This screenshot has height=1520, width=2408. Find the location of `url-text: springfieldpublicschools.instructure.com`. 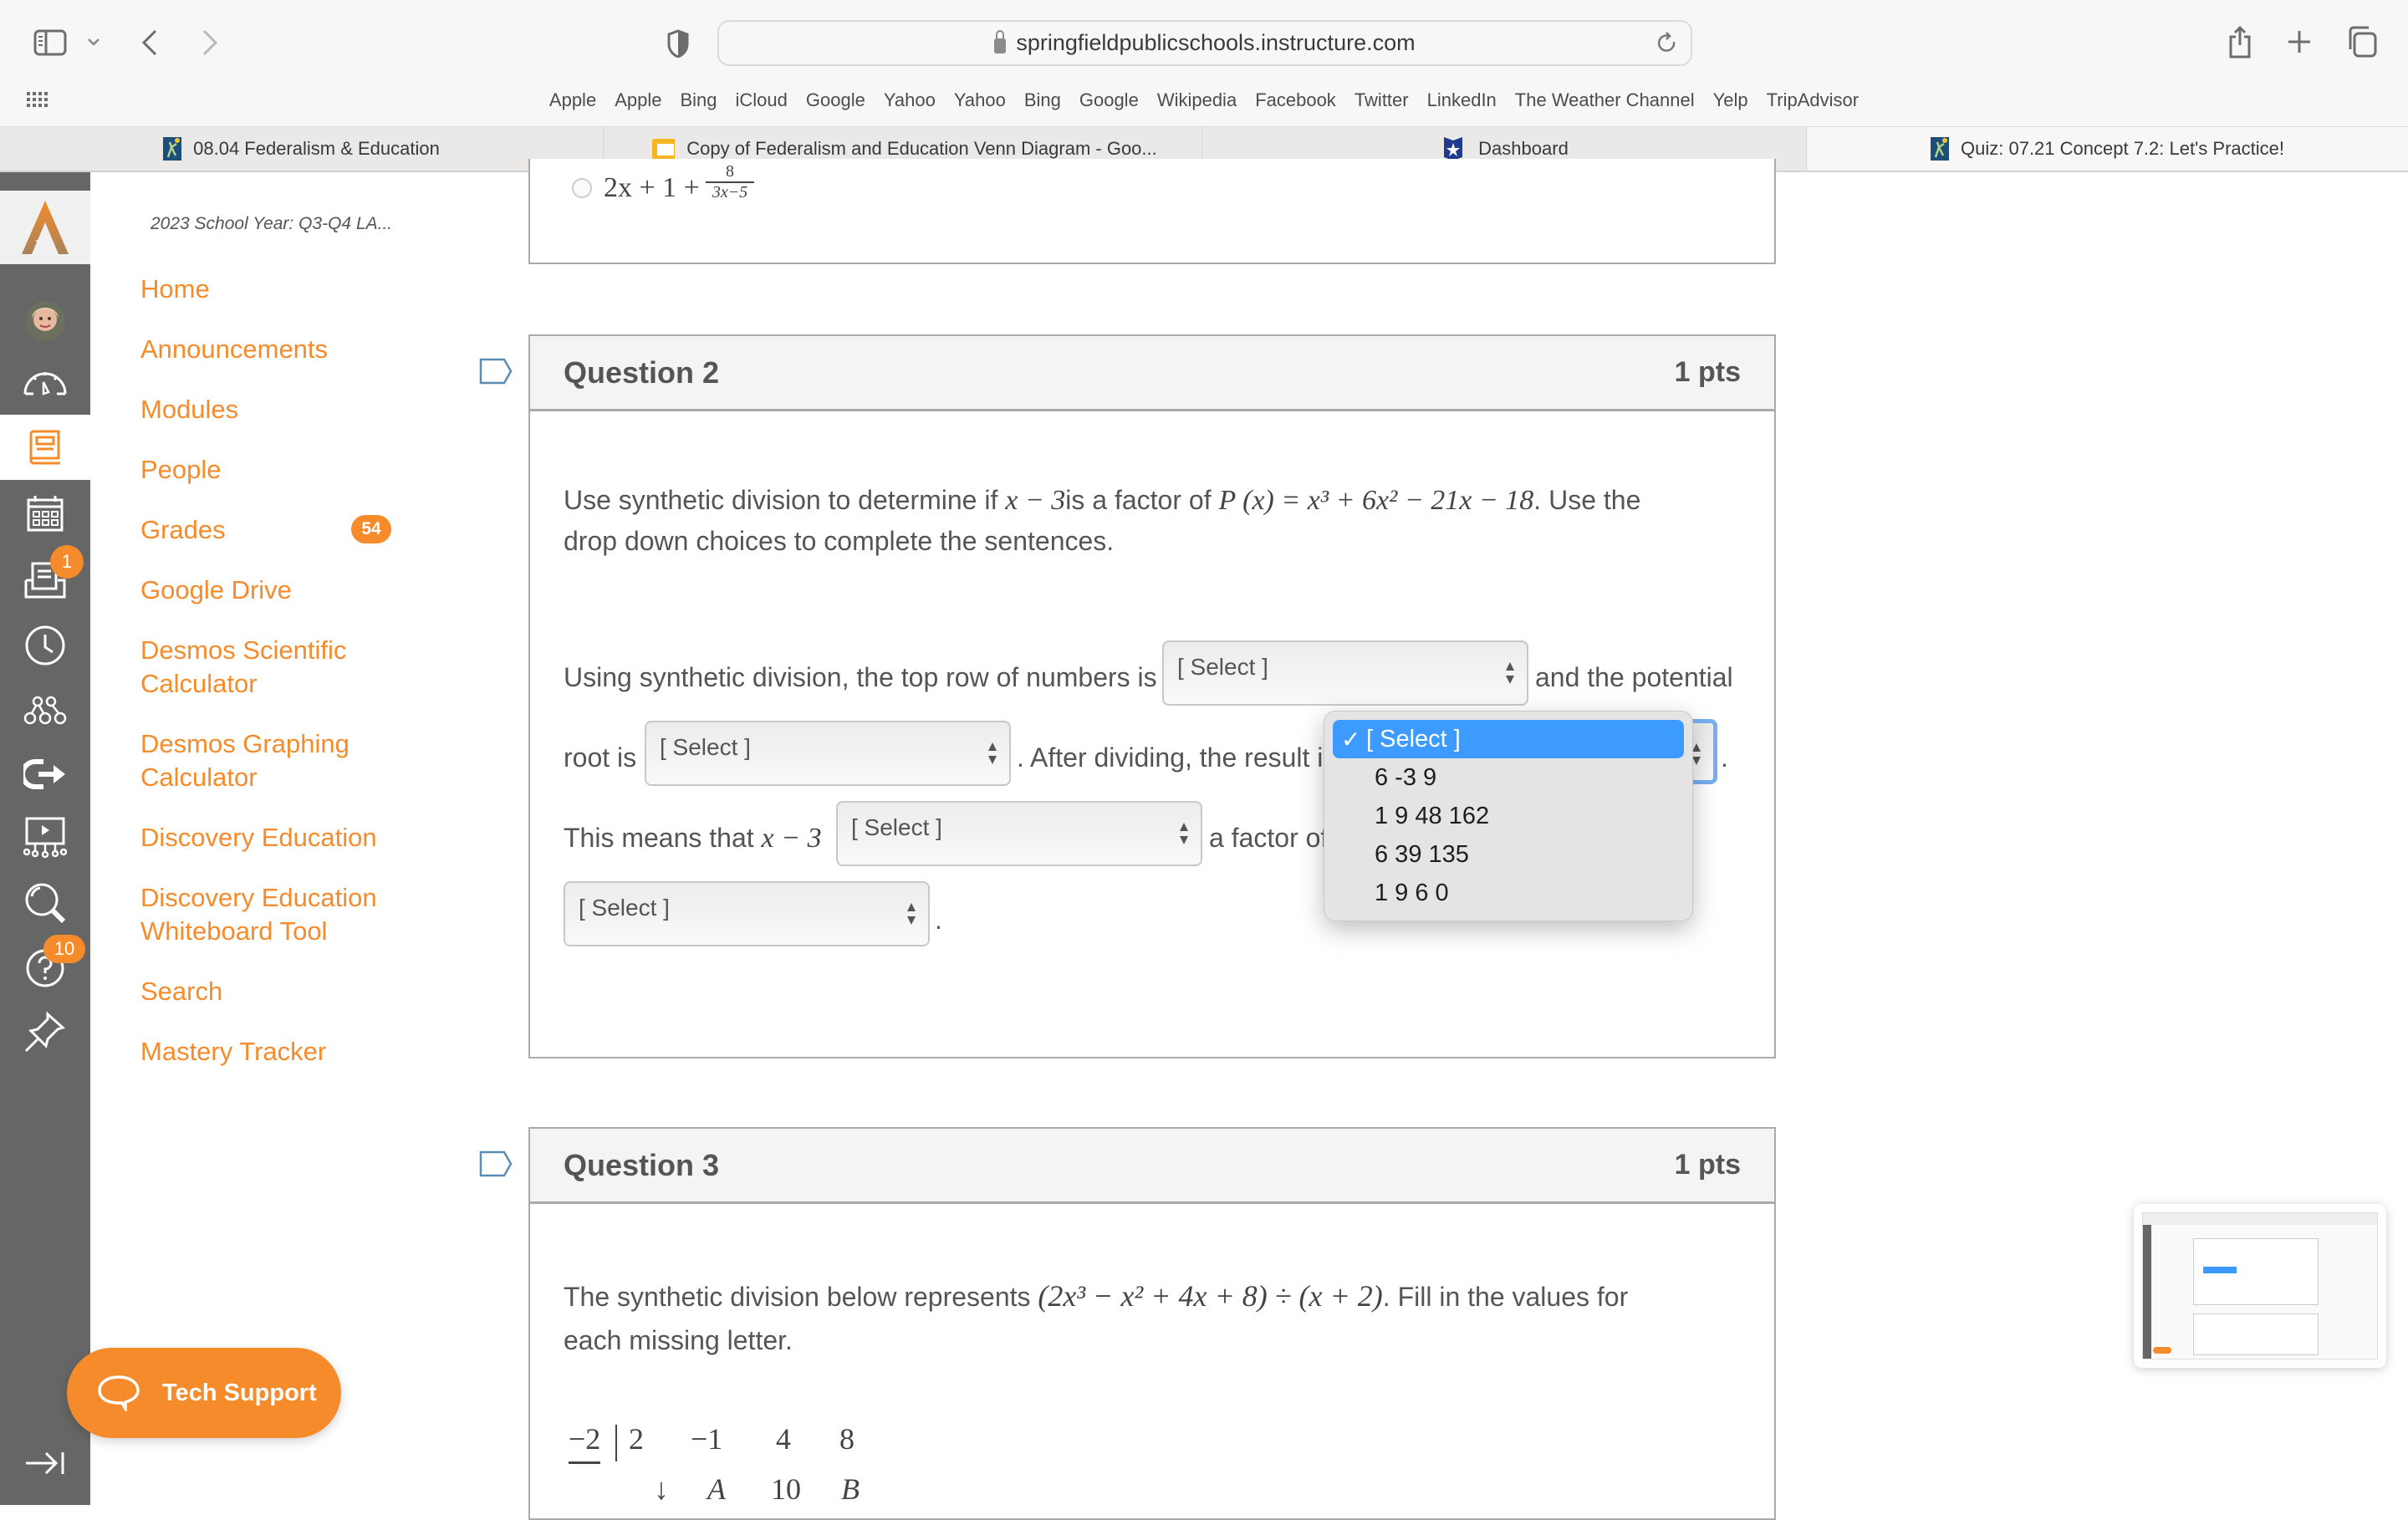

url-text: springfieldpublicschools.instructure.com is located at coordinates (1216, 42).